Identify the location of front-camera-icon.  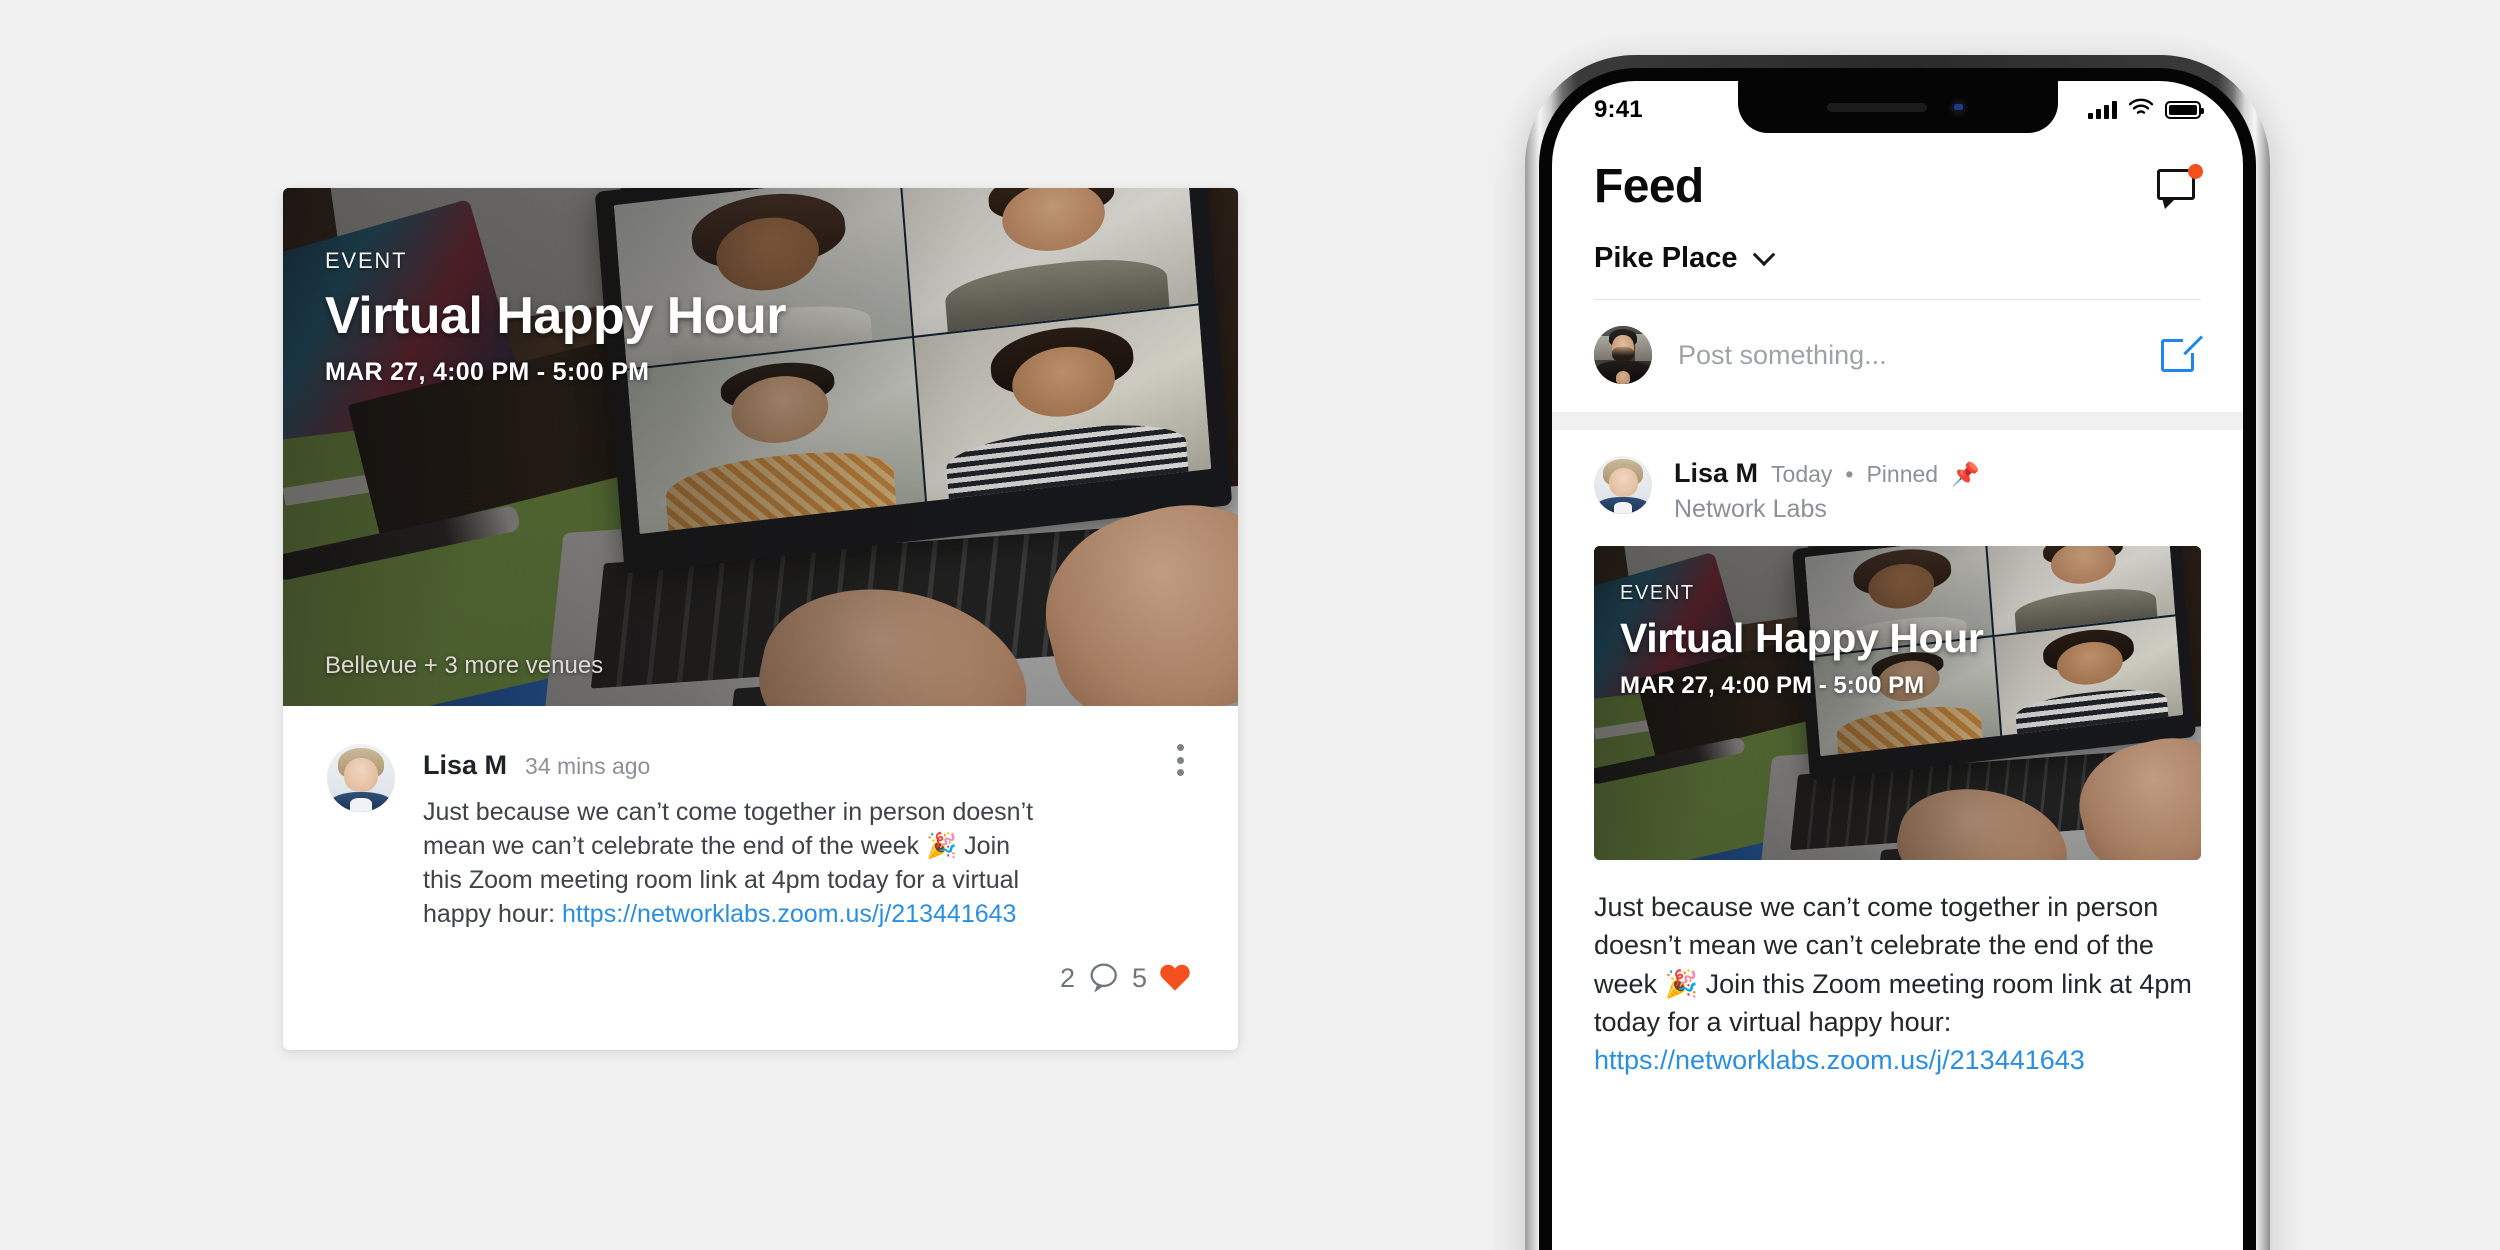
(1958, 107).